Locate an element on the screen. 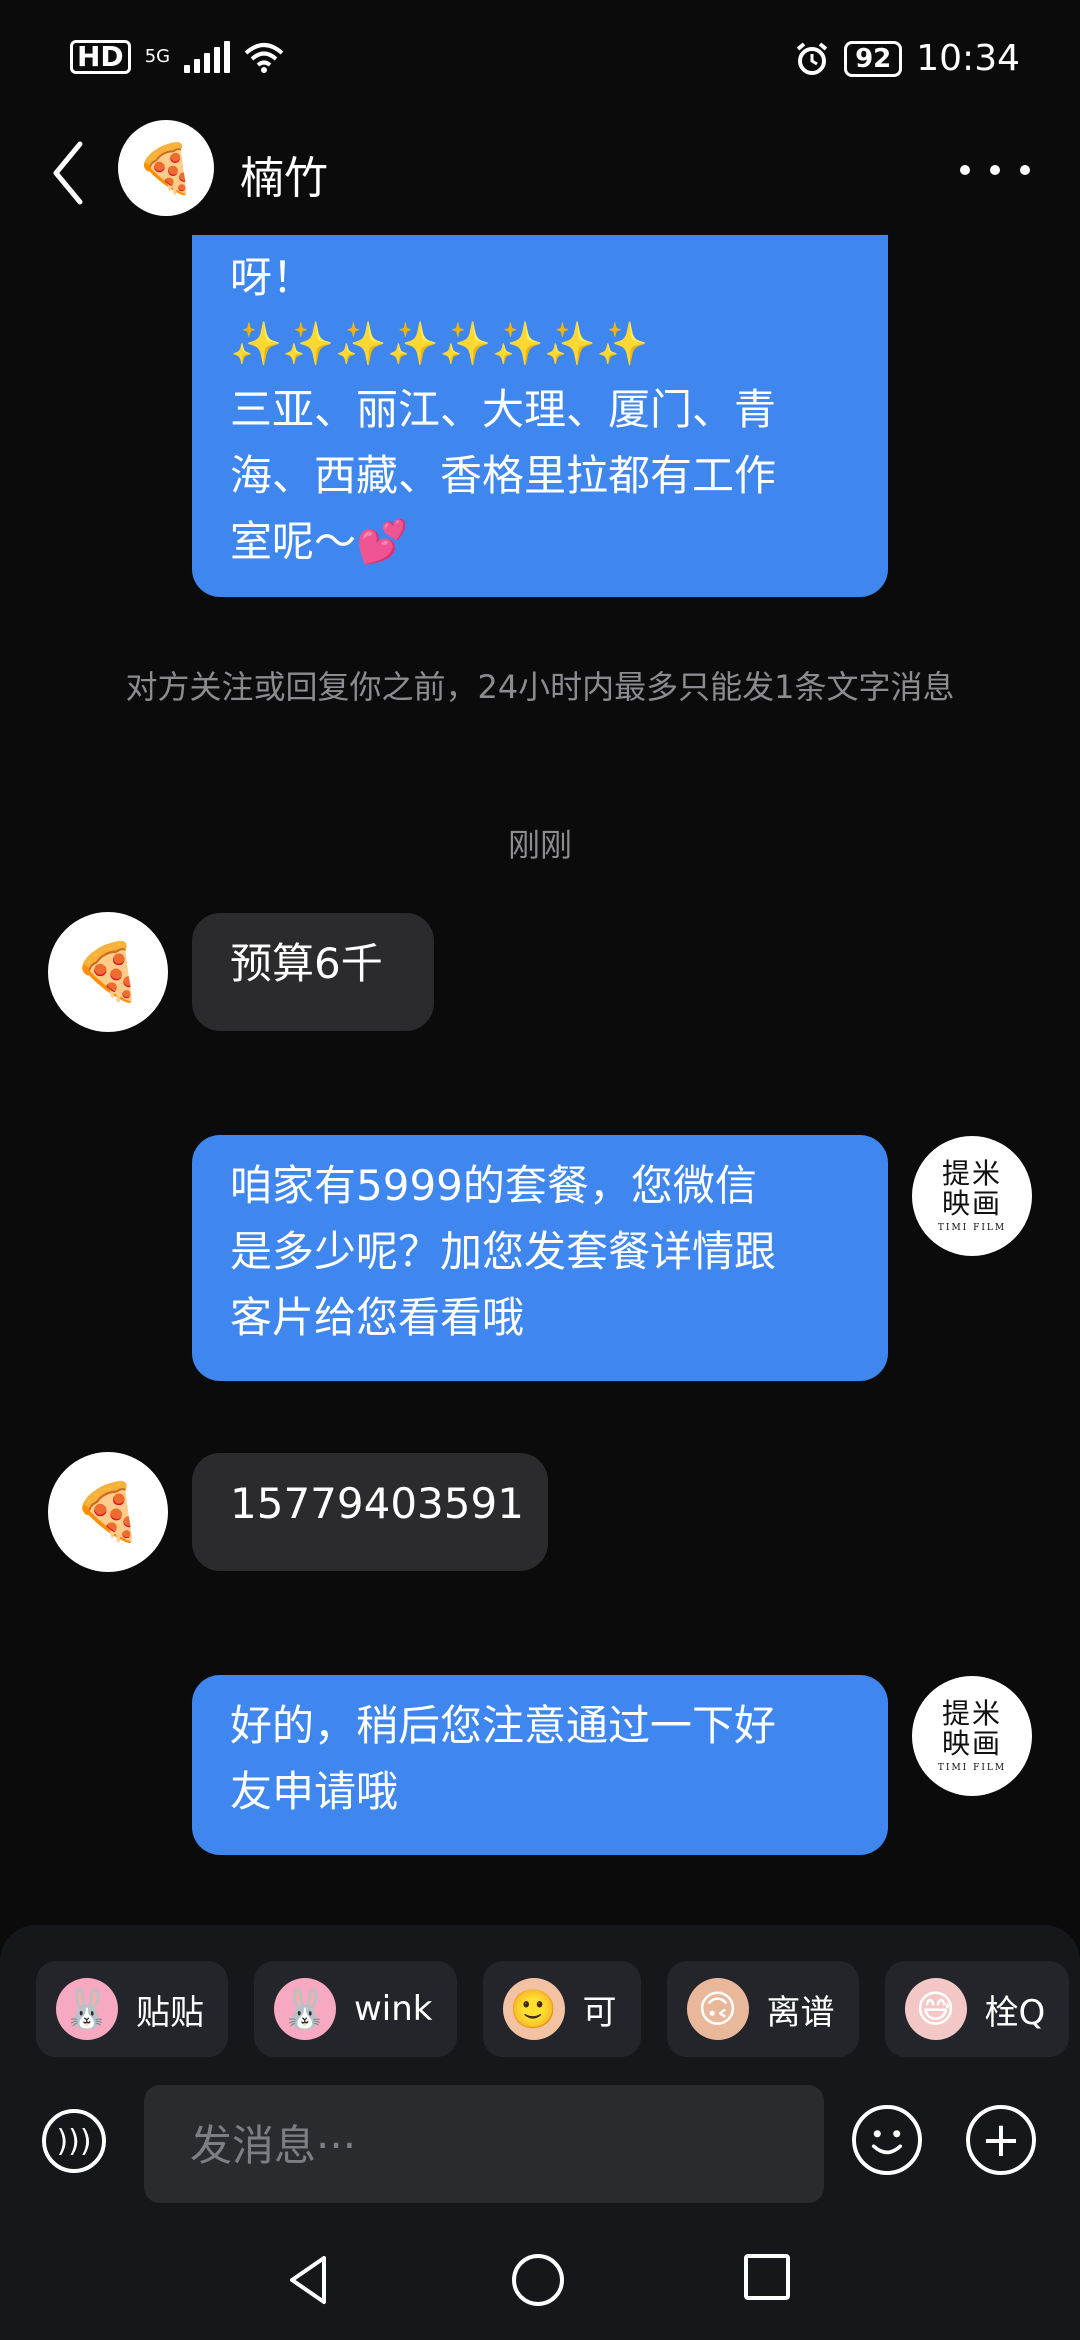 Image resolution: width=1080 pixels, height=2340 pixels. message-line: 好的，稍后您注意通过一下好 is located at coordinates (503, 1725).